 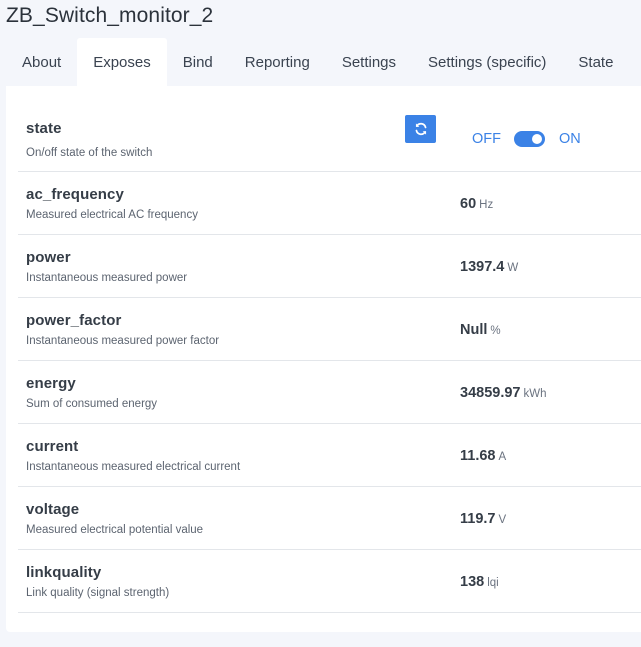 What do you see at coordinates (486, 139) in the screenshot?
I see `off-label: OFF` at bounding box center [486, 139].